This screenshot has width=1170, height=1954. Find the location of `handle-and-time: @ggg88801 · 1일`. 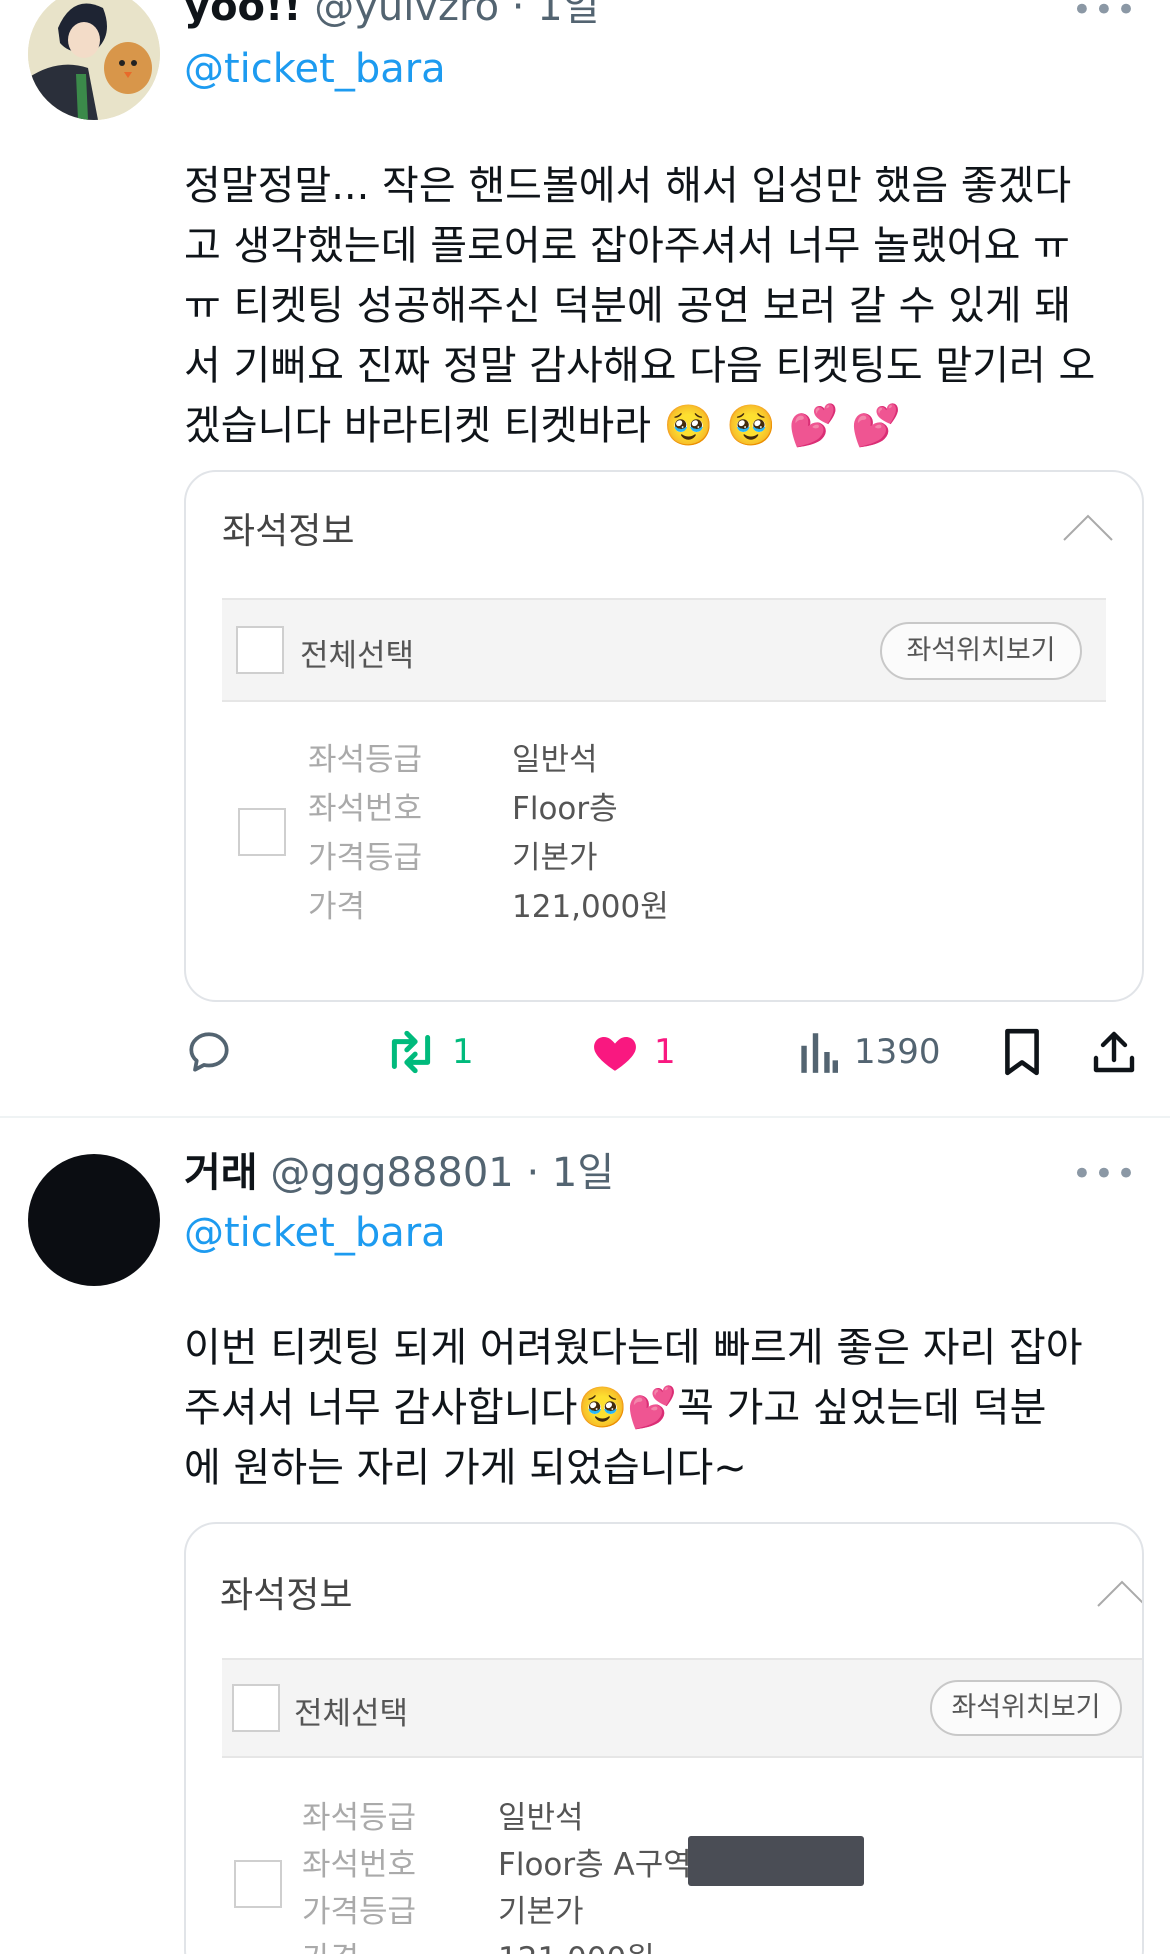

handle-and-time: @ggg88801 · 1일 is located at coordinates (442, 1173).